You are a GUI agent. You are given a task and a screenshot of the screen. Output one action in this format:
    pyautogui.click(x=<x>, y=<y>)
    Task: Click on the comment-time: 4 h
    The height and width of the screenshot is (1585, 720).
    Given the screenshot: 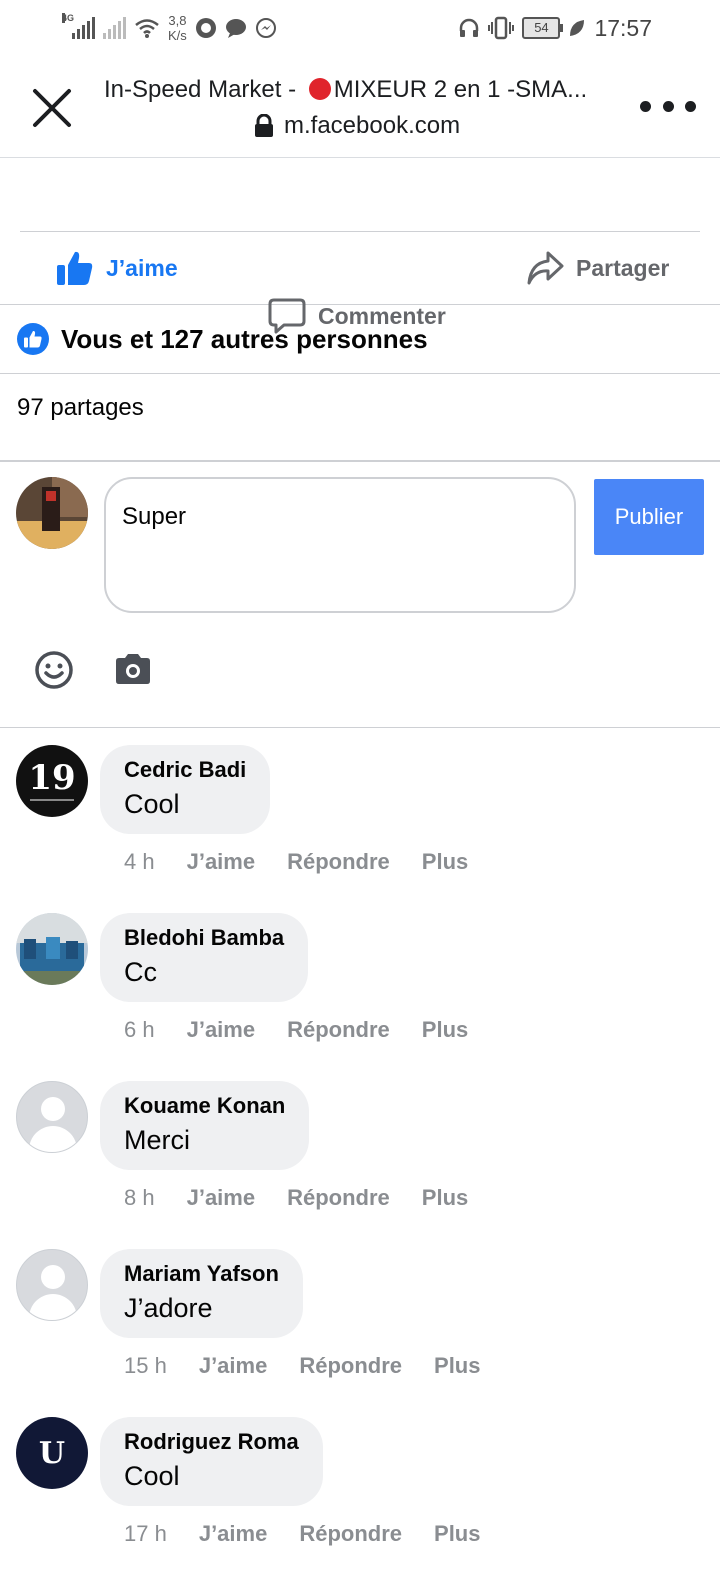 What is the action you would take?
    pyautogui.click(x=139, y=862)
    